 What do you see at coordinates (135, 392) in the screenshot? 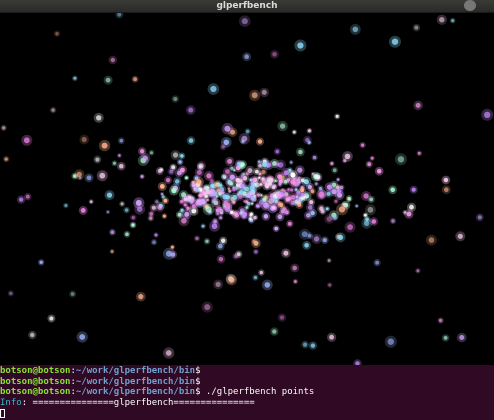
I see `prompt-path: ~/work/glperfbench/bin` at bounding box center [135, 392].